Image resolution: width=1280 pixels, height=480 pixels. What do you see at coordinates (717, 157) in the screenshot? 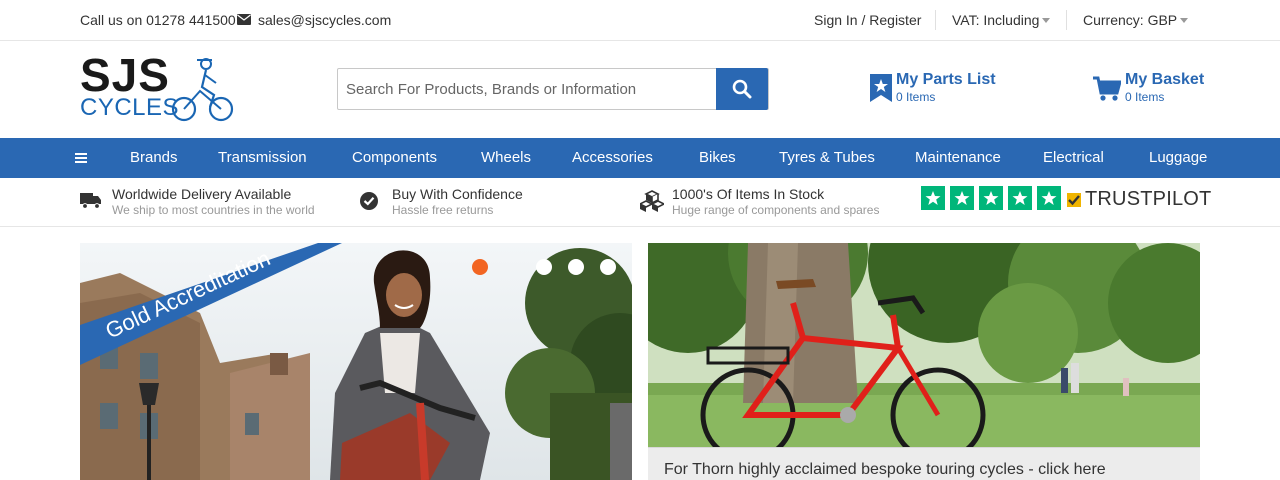
I see `nav-item-bikes: Bikes` at bounding box center [717, 157].